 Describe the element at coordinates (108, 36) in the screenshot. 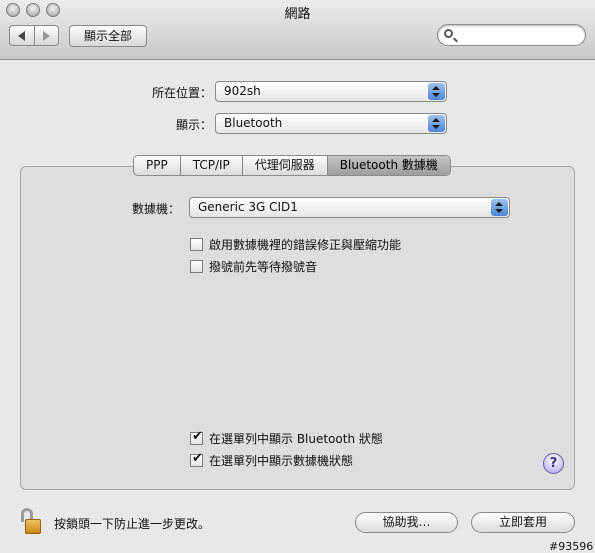

I see `show-all-button: 顯示全部` at that location.